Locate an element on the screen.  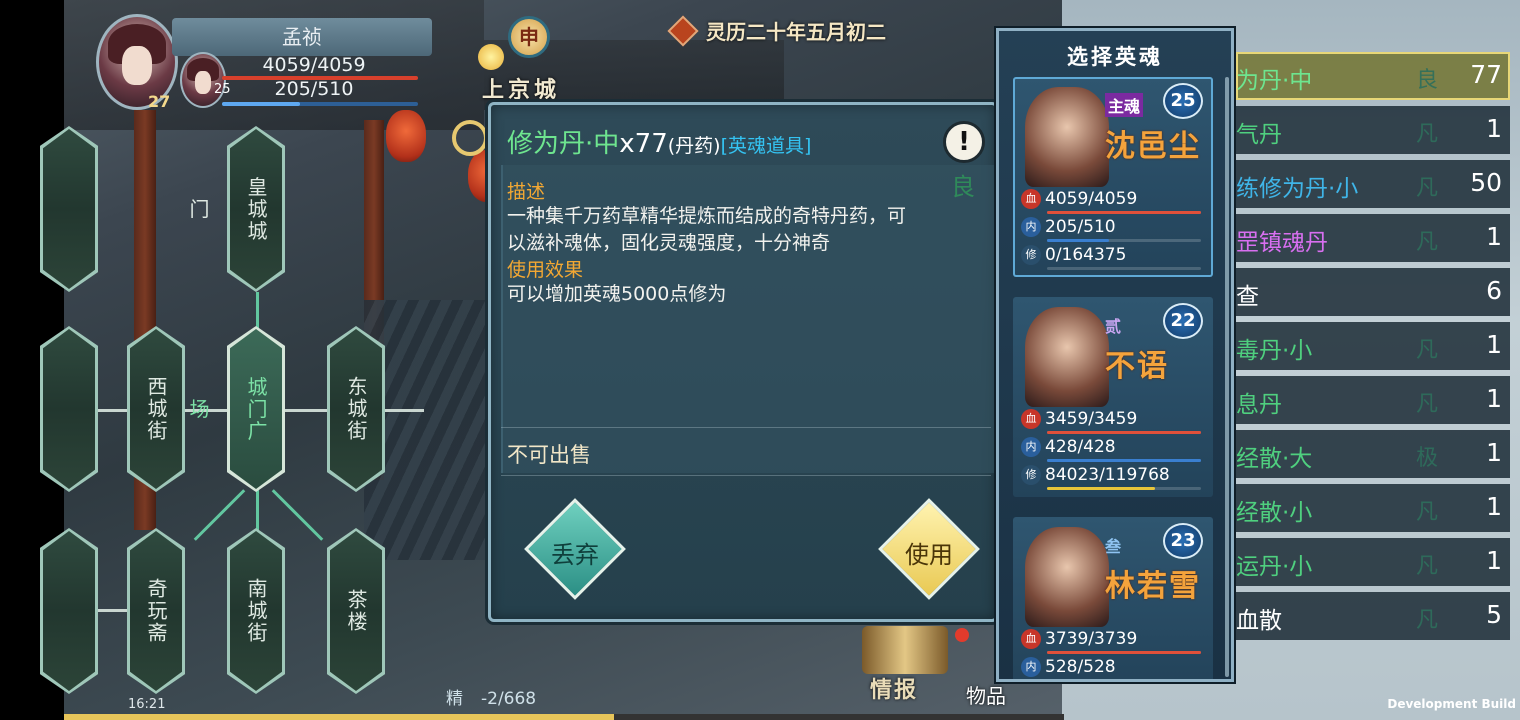
hero-hp: 血 3739/3739 is located at coordinates (1079, 639).